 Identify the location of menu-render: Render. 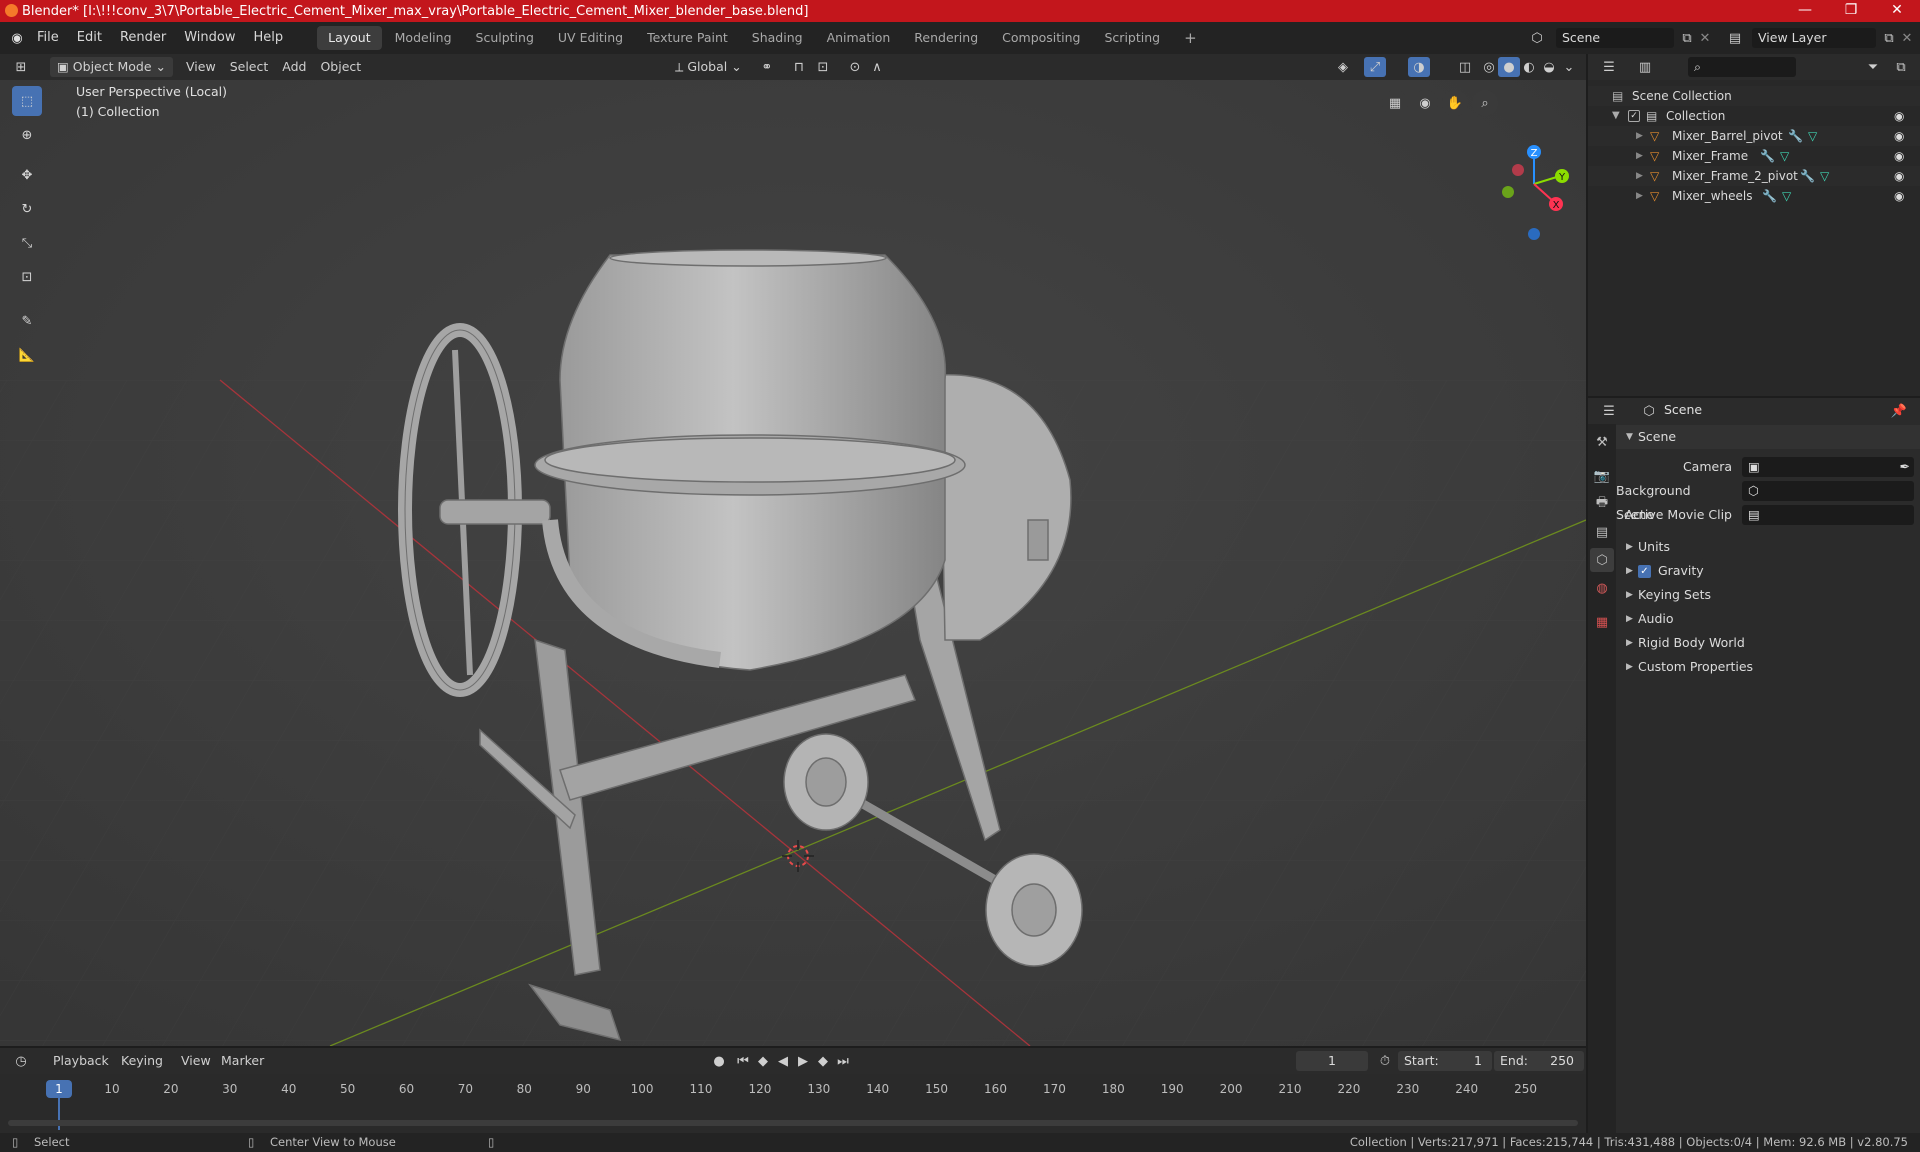
(143, 38).